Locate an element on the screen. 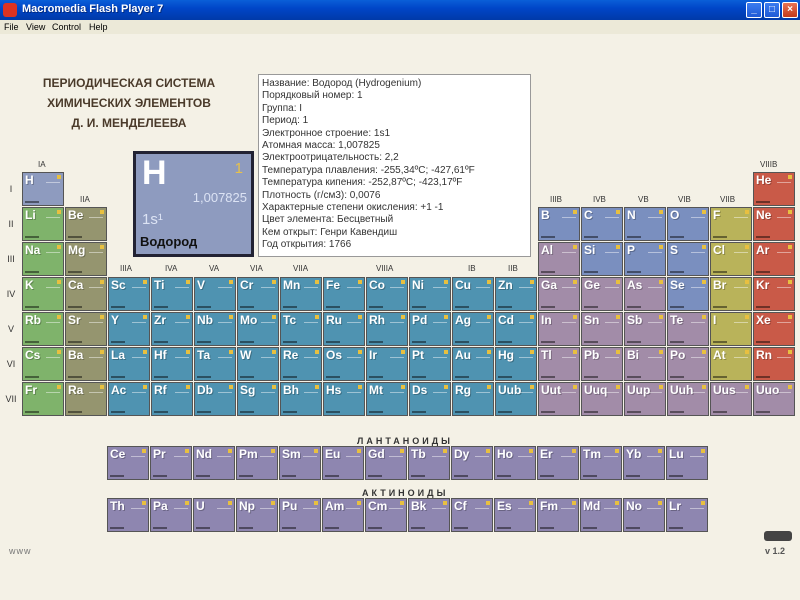 This screenshot has width=800, height=600. element-cell: Ne is located at coordinates (774, 224).